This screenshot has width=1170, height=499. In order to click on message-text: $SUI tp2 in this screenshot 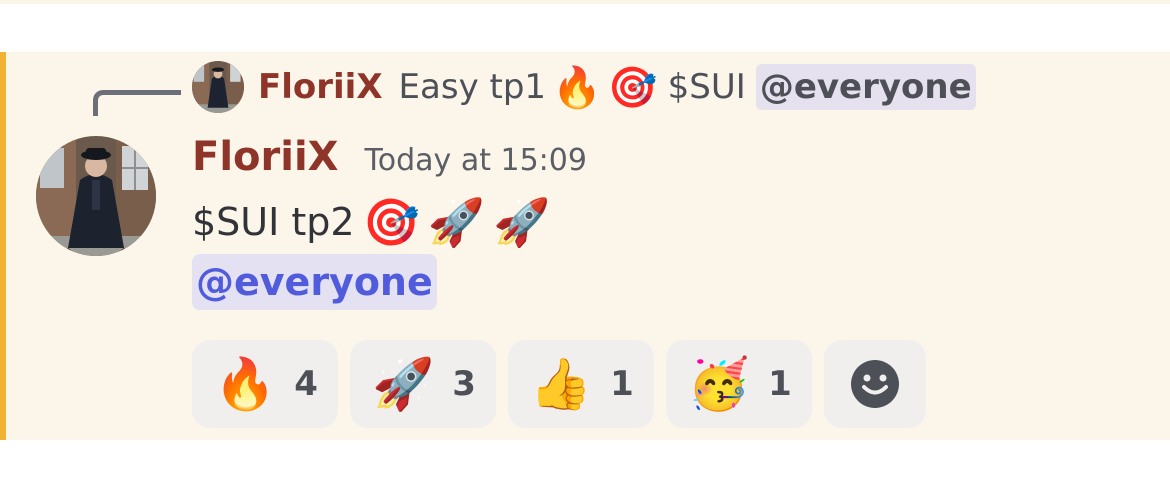, I will do `click(273, 222)`.